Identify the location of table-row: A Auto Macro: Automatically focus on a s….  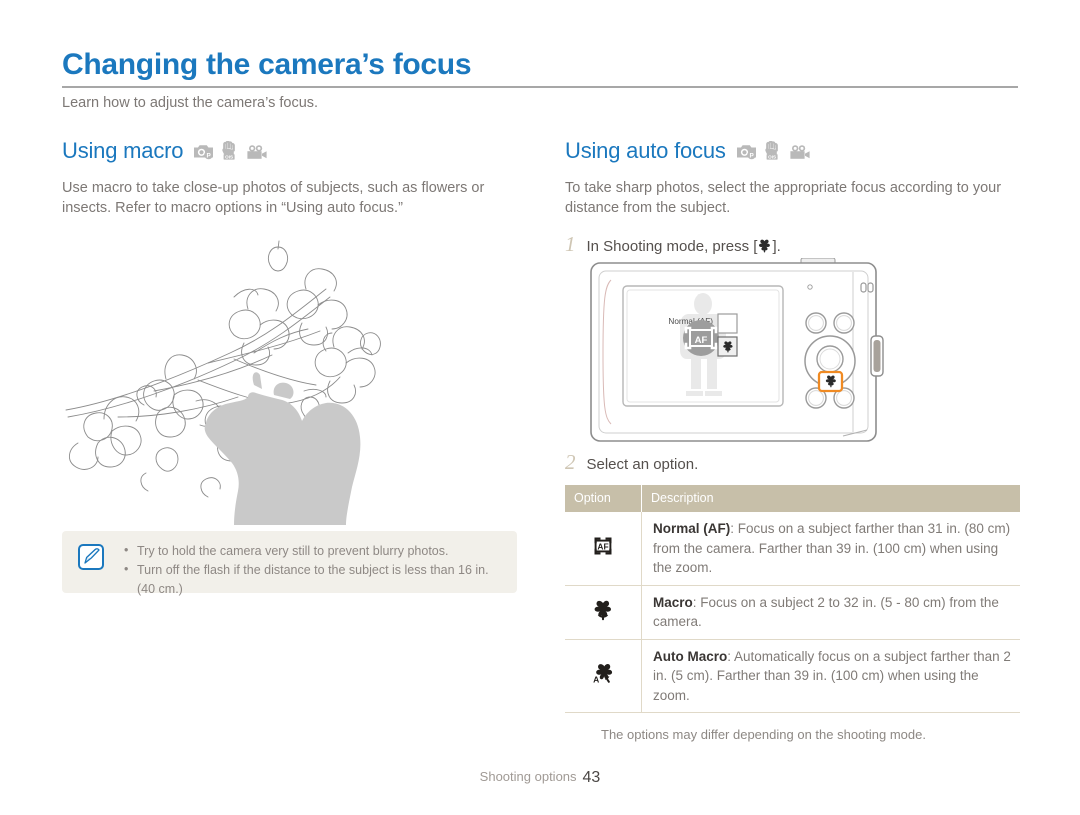
(792, 676).